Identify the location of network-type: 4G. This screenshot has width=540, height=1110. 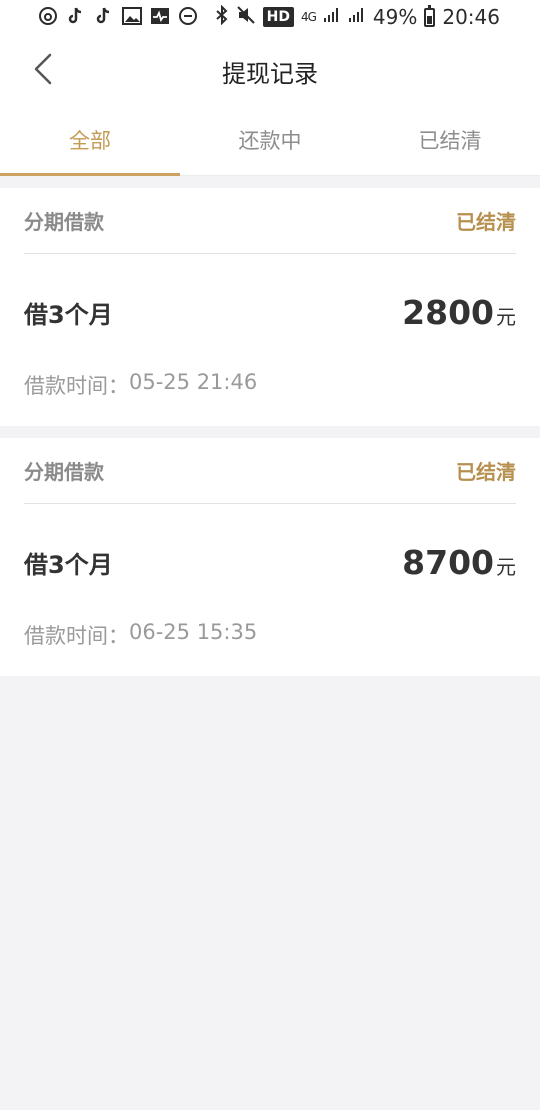
(308, 17).